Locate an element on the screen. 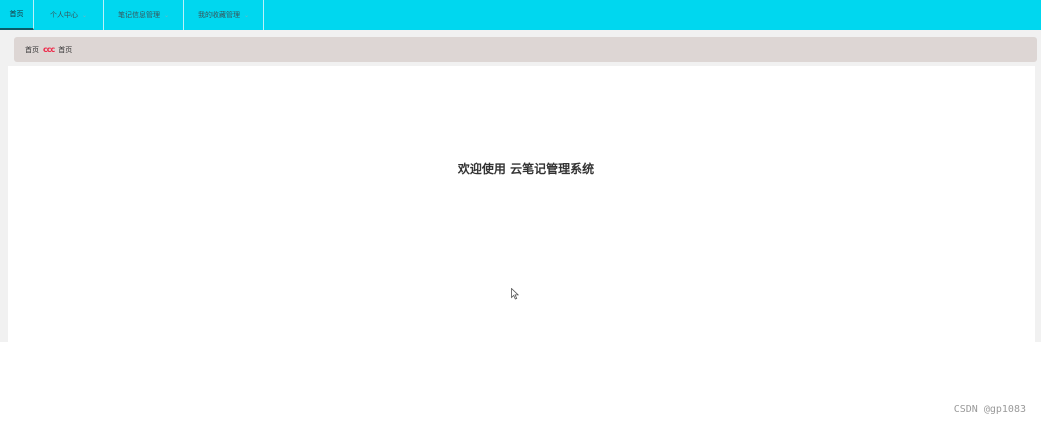 This screenshot has width=1041, height=427. nav-item-label: 笔记信息管理 is located at coordinates (138, 15).